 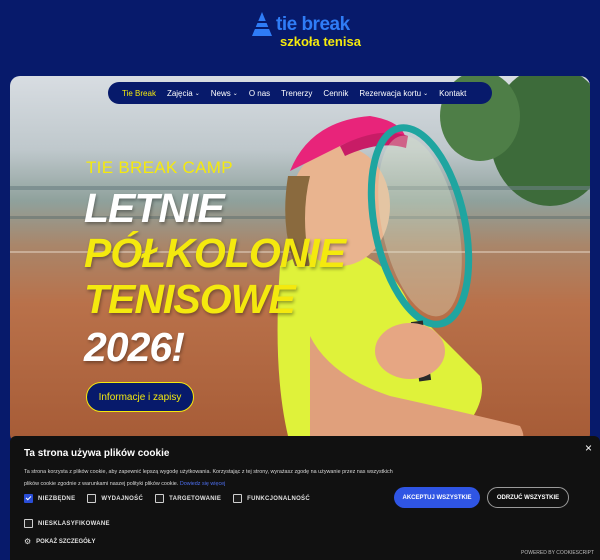 What do you see at coordinates (97, 453) in the screenshot?
I see `cookie-title: Ta strona używa plików cookie` at bounding box center [97, 453].